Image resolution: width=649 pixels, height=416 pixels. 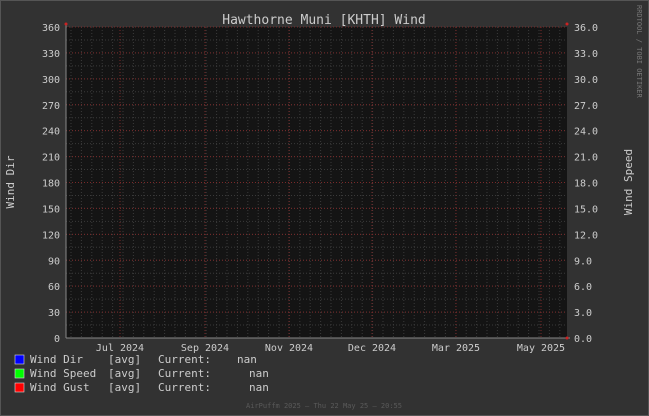 What do you see at coordinates (51, 132) in the screenshot?
I see `y-left-tick-label: 240` at bounding box center [51, 132].